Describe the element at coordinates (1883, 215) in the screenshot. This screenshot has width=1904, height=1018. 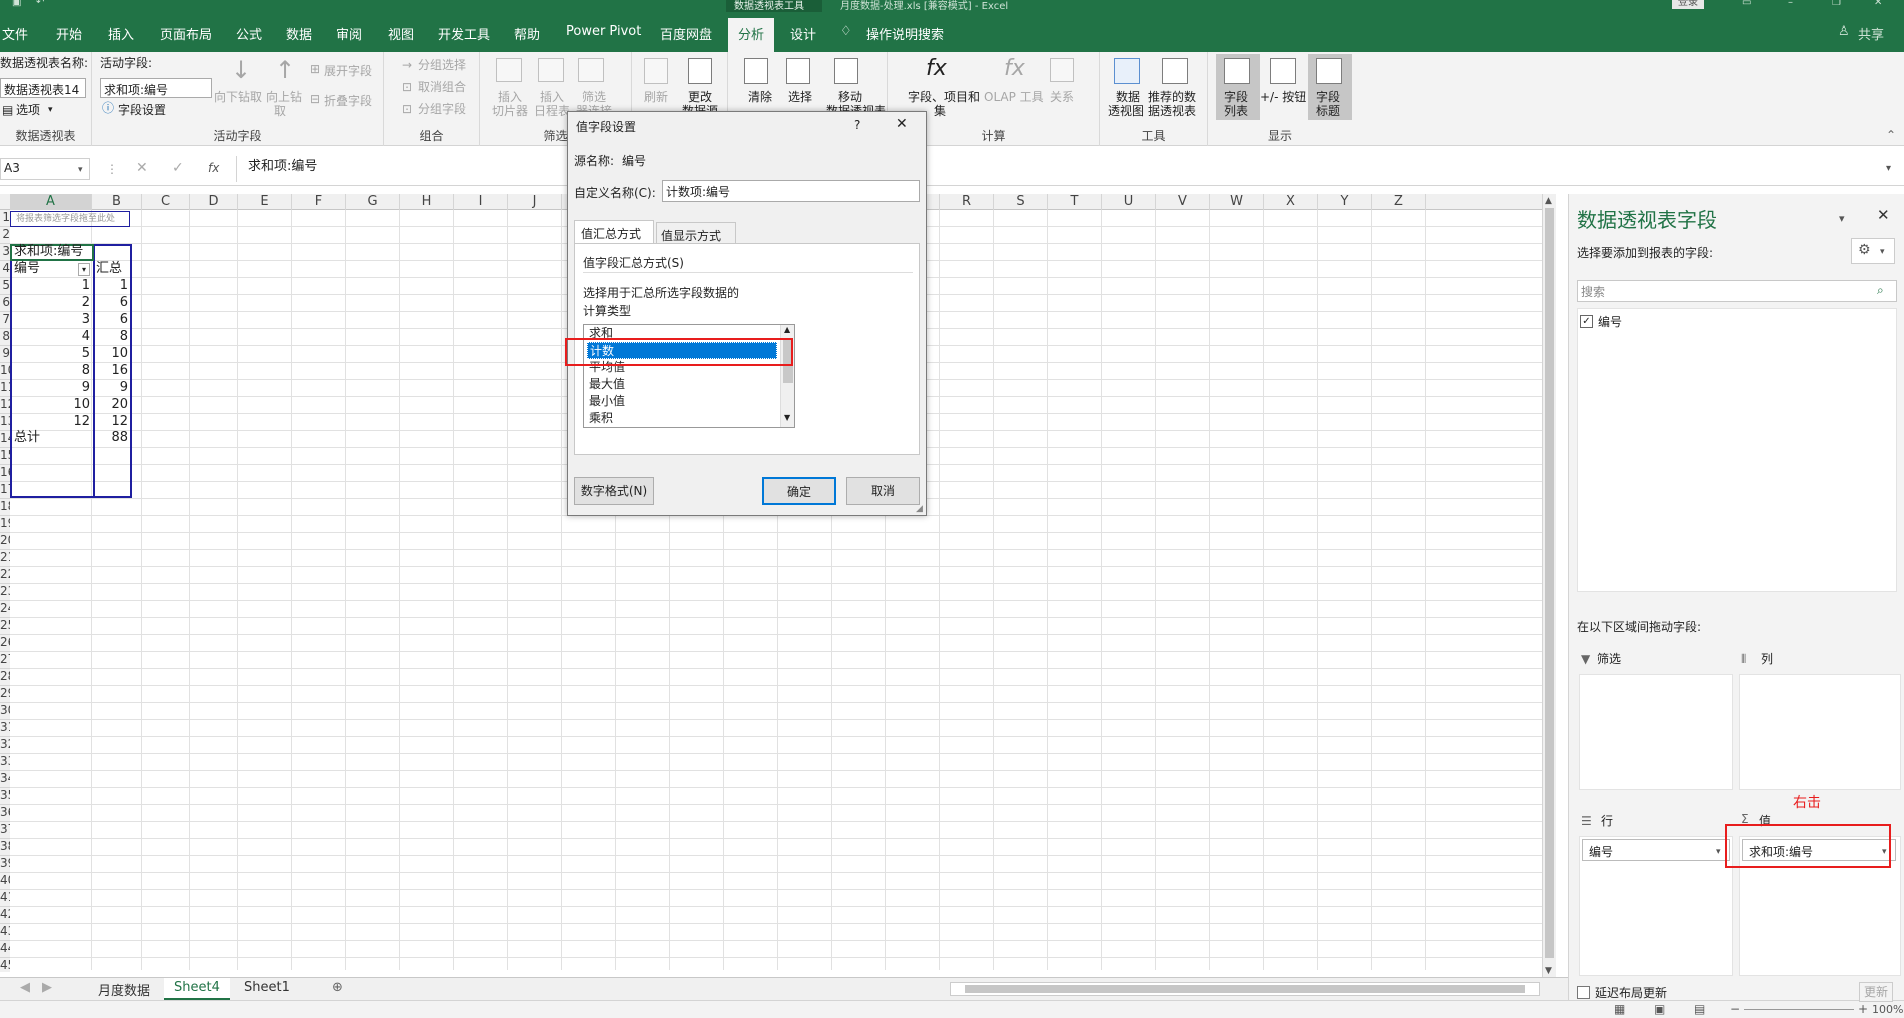
I see `field-pane-close-icon: ✕` at that location.